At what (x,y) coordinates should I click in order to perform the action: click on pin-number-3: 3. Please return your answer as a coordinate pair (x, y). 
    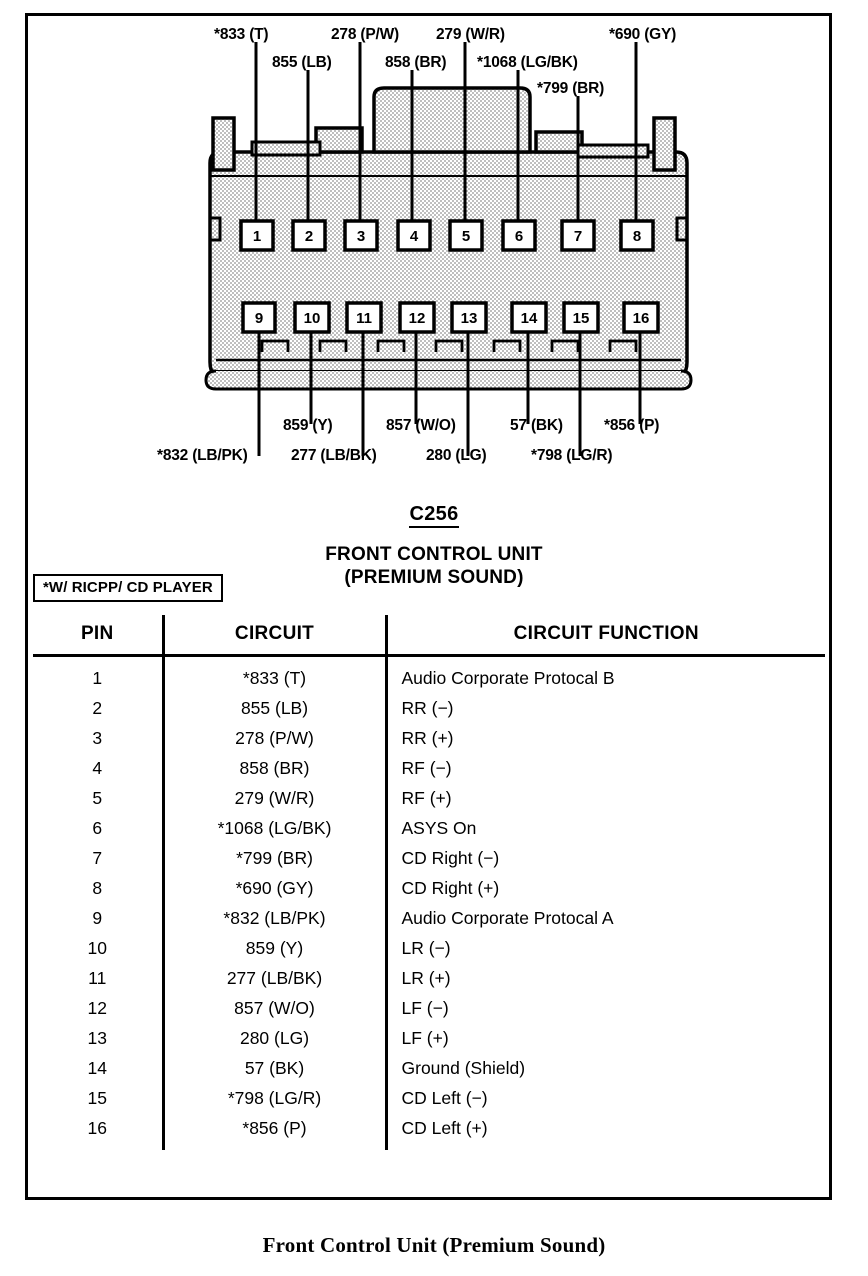
    Looking at the image, I should click on (361, 236).